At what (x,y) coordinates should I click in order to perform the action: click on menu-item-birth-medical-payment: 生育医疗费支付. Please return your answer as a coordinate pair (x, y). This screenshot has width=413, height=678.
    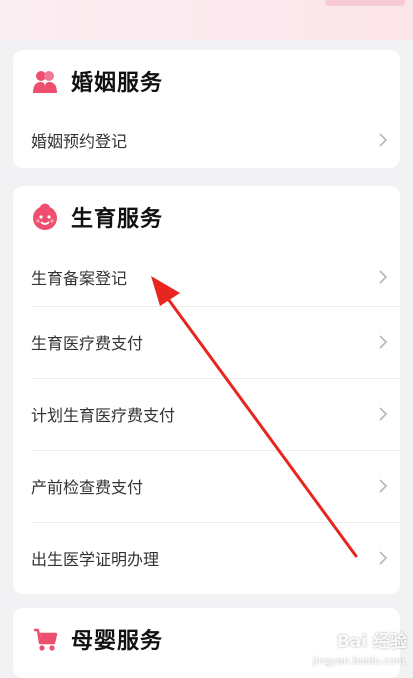
    Looking at the image, I should click on (206, 342).